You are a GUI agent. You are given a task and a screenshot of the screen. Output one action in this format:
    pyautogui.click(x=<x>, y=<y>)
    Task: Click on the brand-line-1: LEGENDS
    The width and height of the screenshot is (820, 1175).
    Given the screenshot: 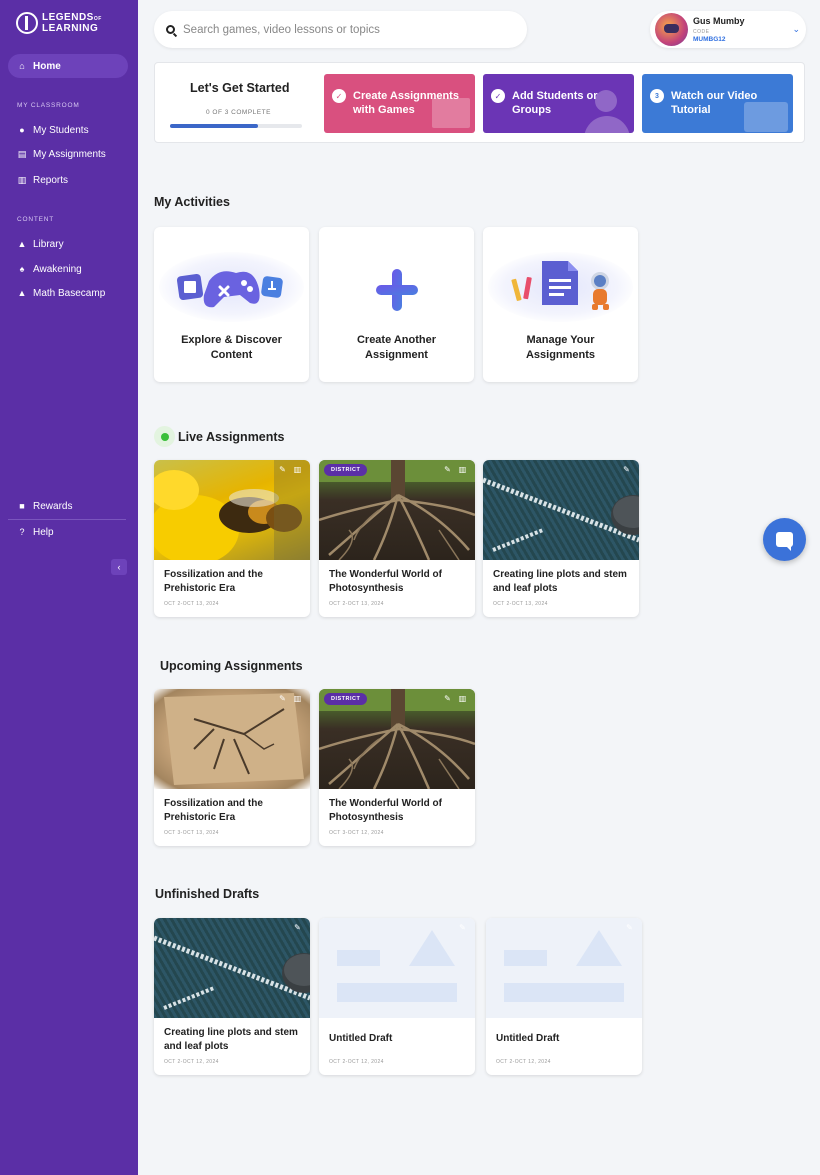 What is the action you would take?
    pyautogui.click(x=68, y=17)
    